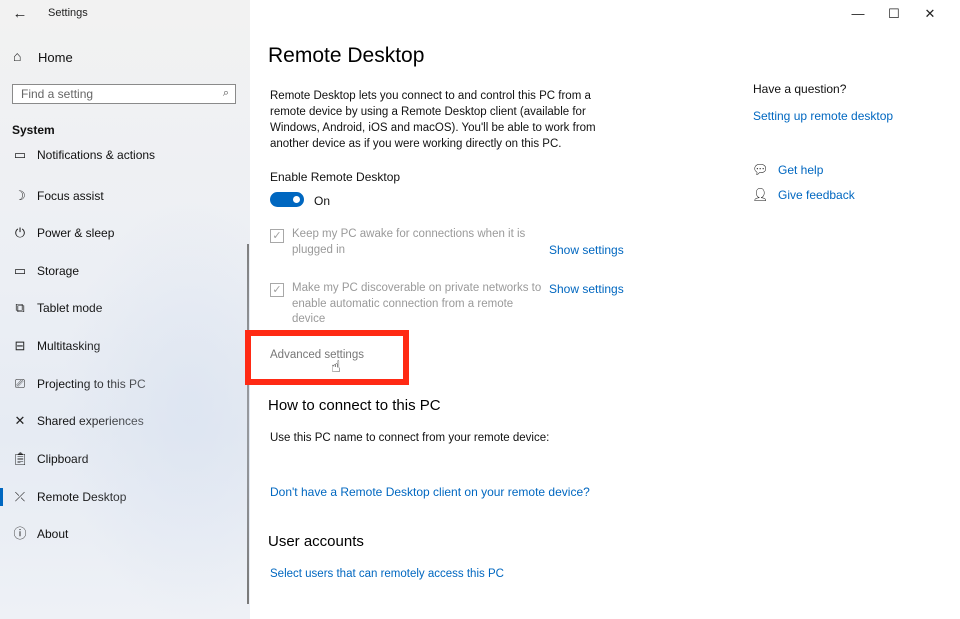 This screenshot has width=960, height=619. I want to click on how-to-connect-heading: How to connect to this PC, so click(354, 405).